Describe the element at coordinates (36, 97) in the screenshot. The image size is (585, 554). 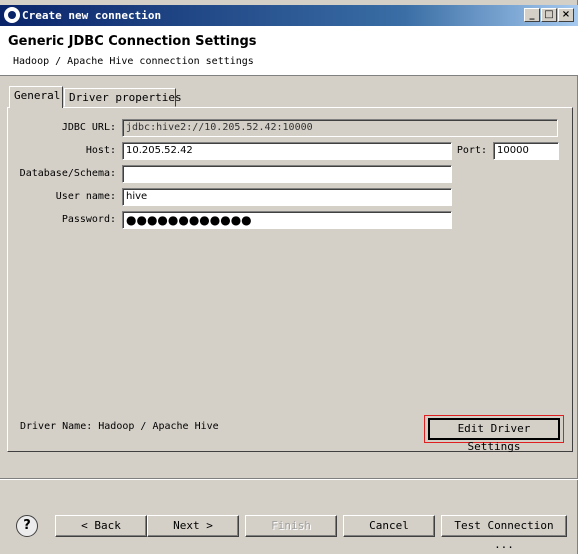
I see `tab-general: General` at that location.